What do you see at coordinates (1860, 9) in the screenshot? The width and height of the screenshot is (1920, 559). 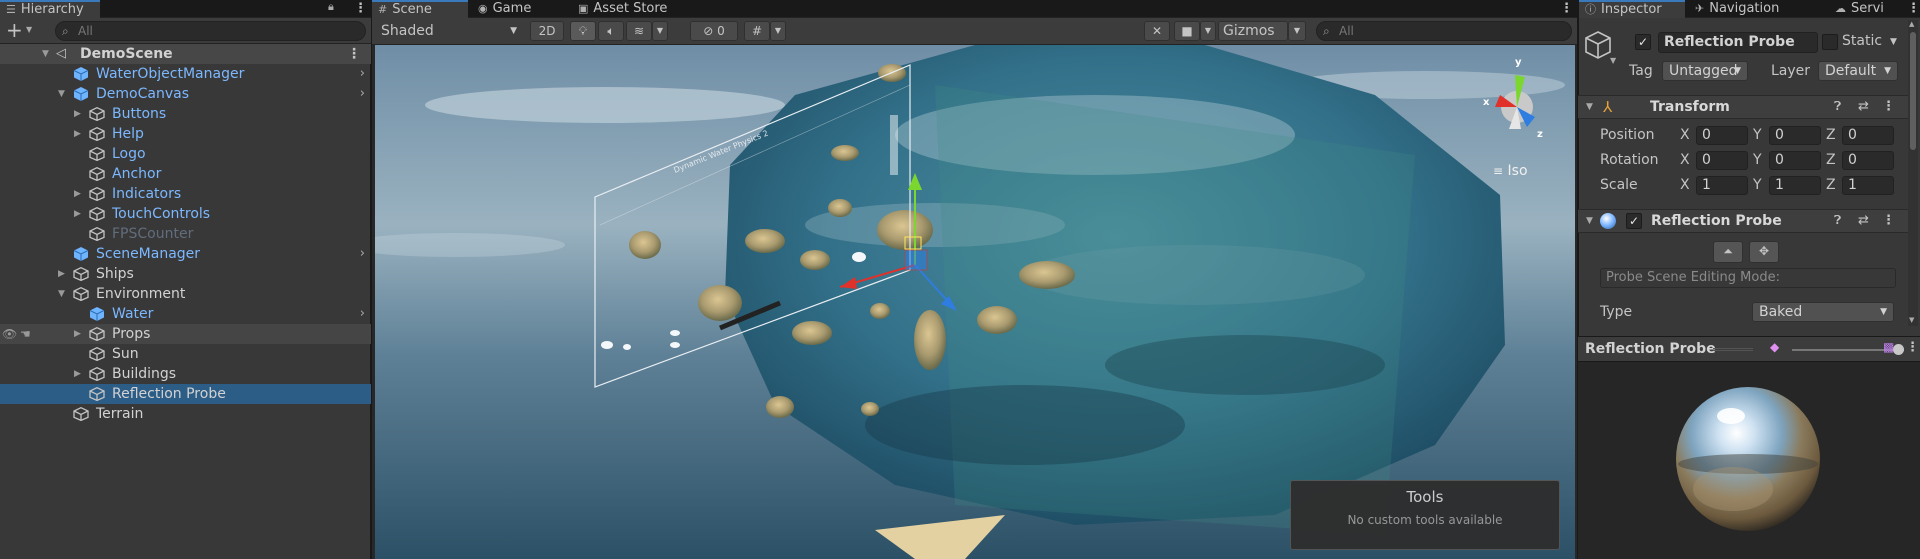 I see `tab-services: ☁ Servi` at bounding box center [1860, 9].